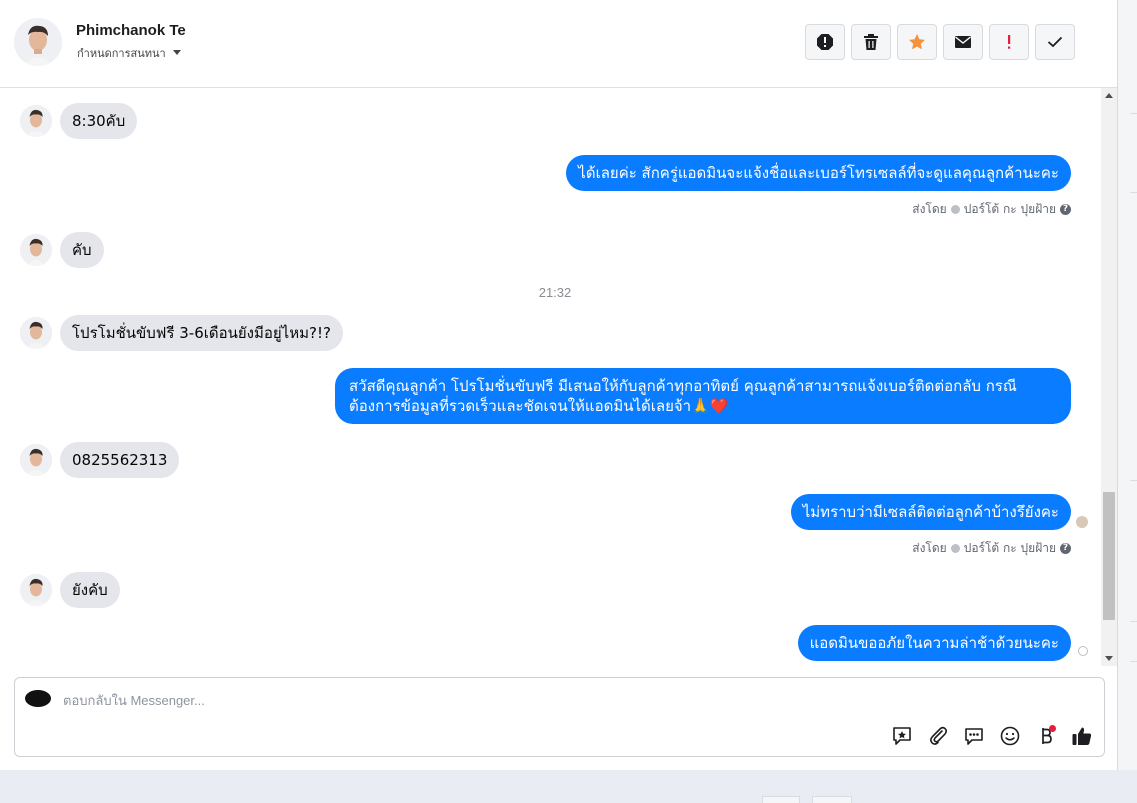 This screenshot has width=1137, height=803. I want to click on mark-unread-button, so click(963, 42).